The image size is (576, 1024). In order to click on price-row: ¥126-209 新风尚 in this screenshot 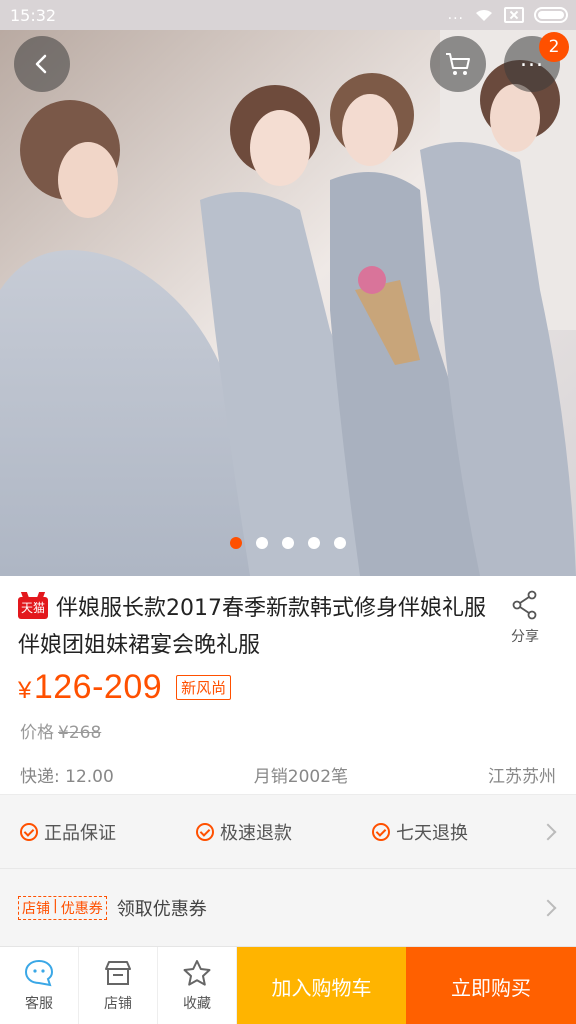, I will do `click(125, 687)`.